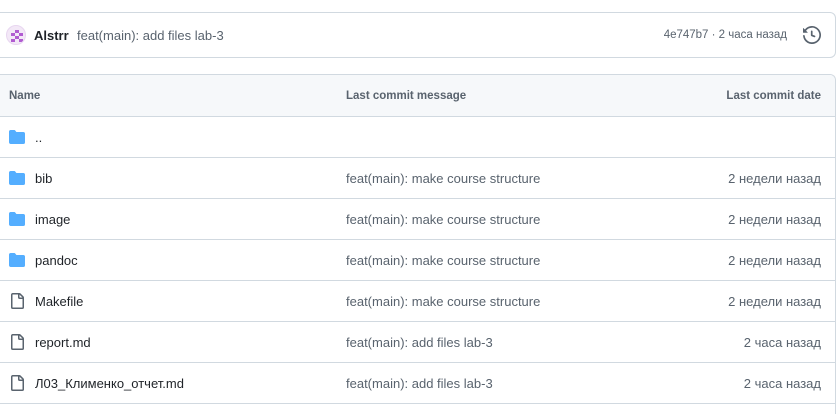  Describe the element at coordinates (150, 35) in the screenshot. I see `commit-message: feat(main): add files lab-3` at that location.